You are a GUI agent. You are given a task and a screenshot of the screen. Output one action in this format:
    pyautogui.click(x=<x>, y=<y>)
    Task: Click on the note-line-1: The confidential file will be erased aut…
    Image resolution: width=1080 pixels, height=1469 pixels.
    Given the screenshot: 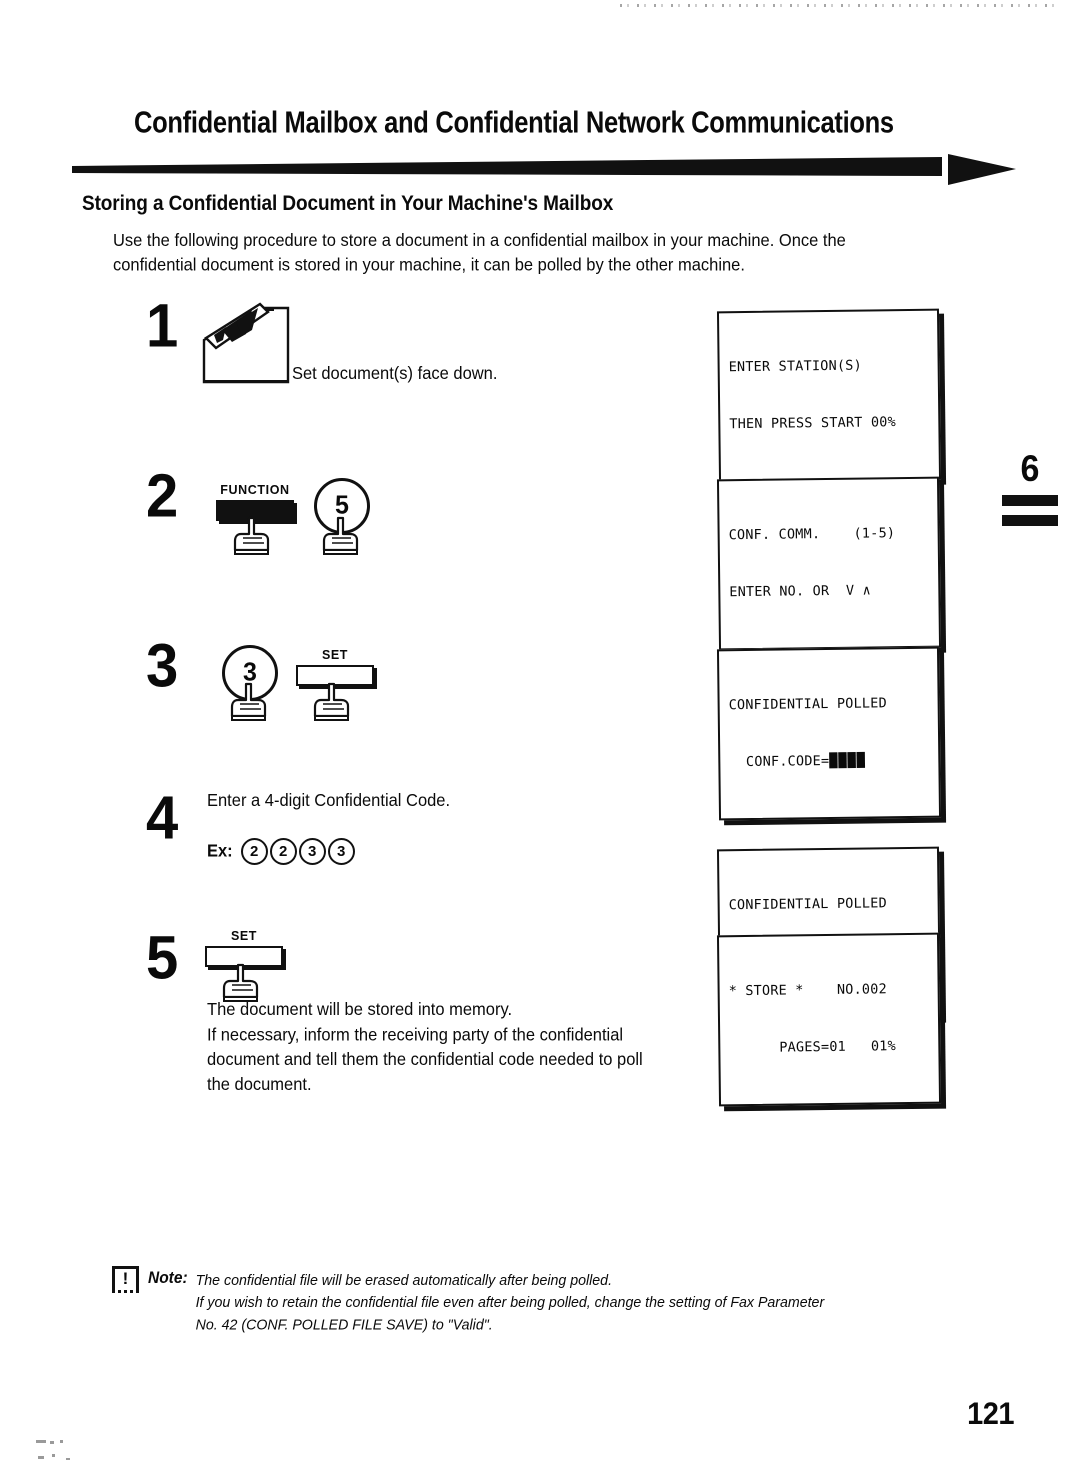 What is the action you would take?
    pyautogui.click(x=404, y=1281)
    